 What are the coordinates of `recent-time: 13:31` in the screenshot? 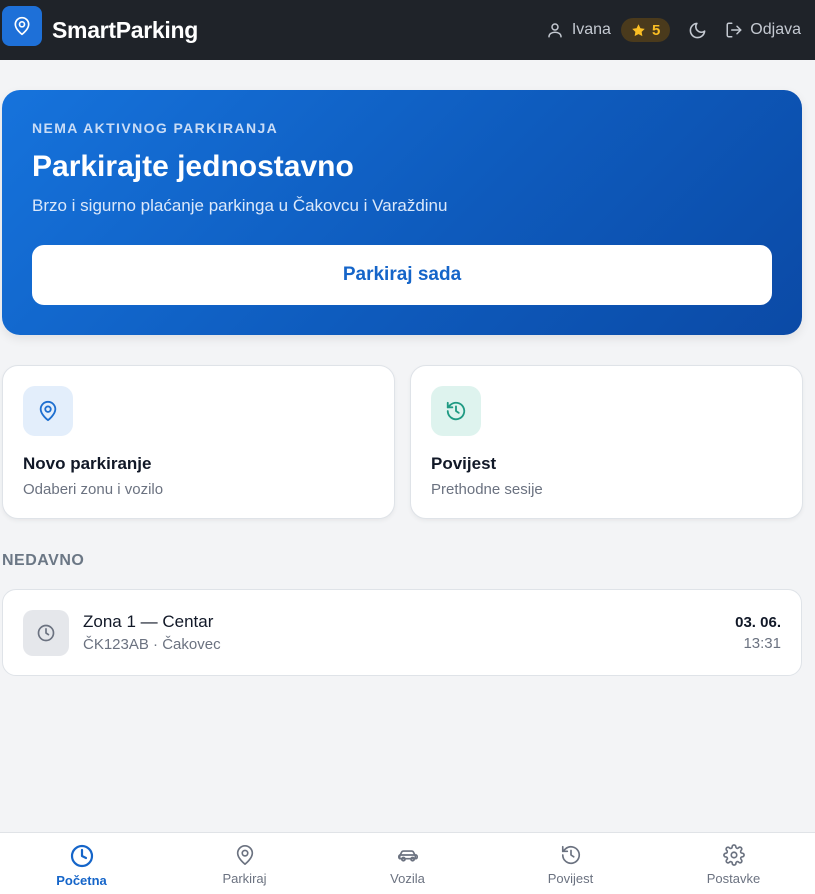 It's located at (762, 643).